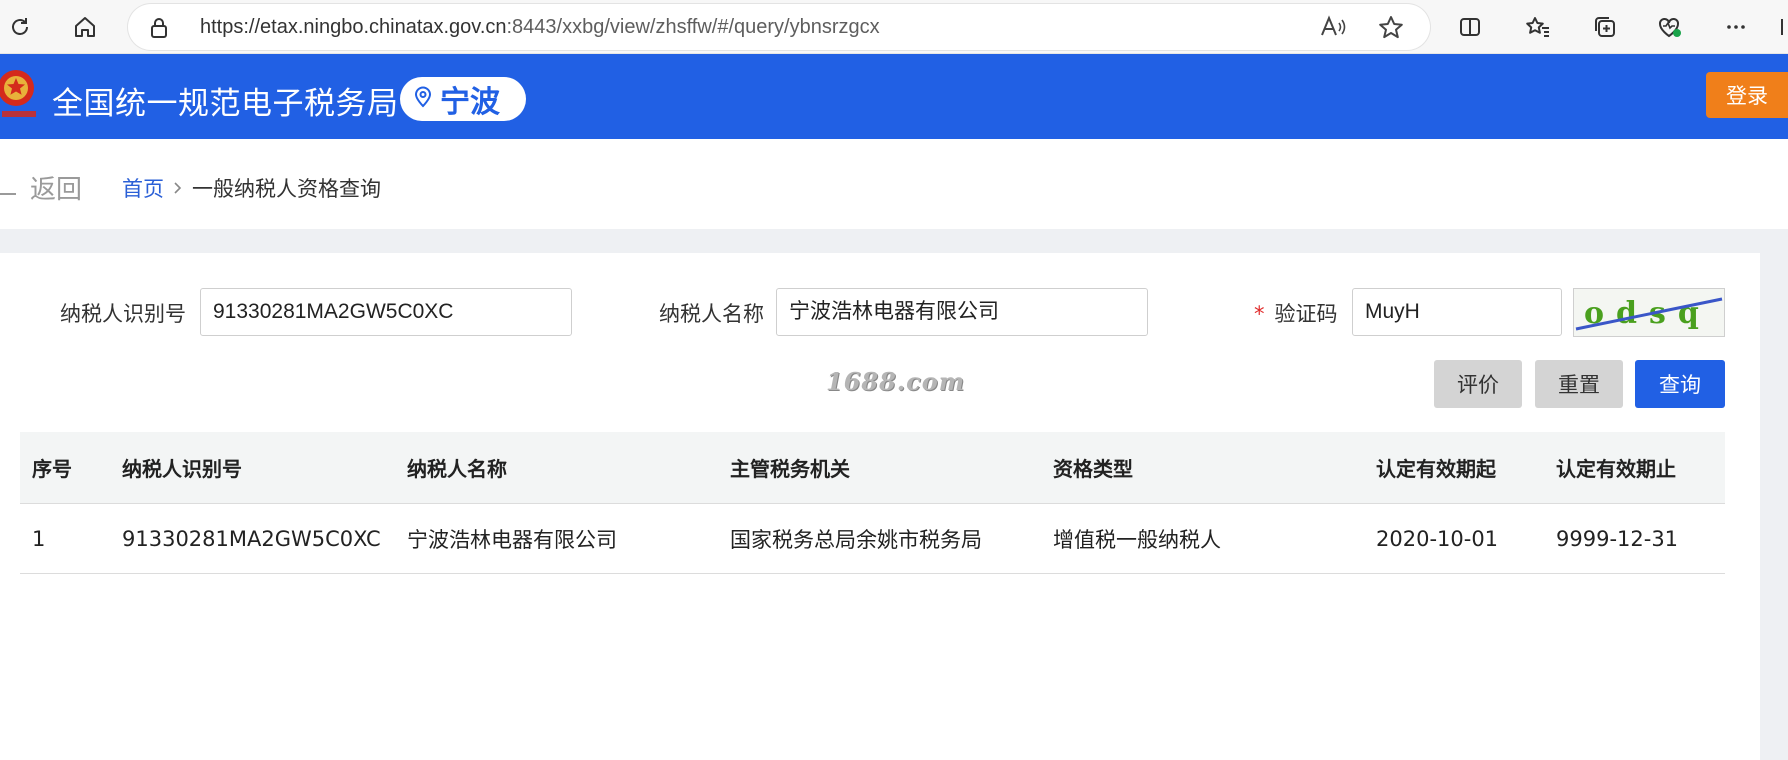 This screenshot has width=1788, height=760. I want to click on rate-button: 评价, so click(1478, 384).